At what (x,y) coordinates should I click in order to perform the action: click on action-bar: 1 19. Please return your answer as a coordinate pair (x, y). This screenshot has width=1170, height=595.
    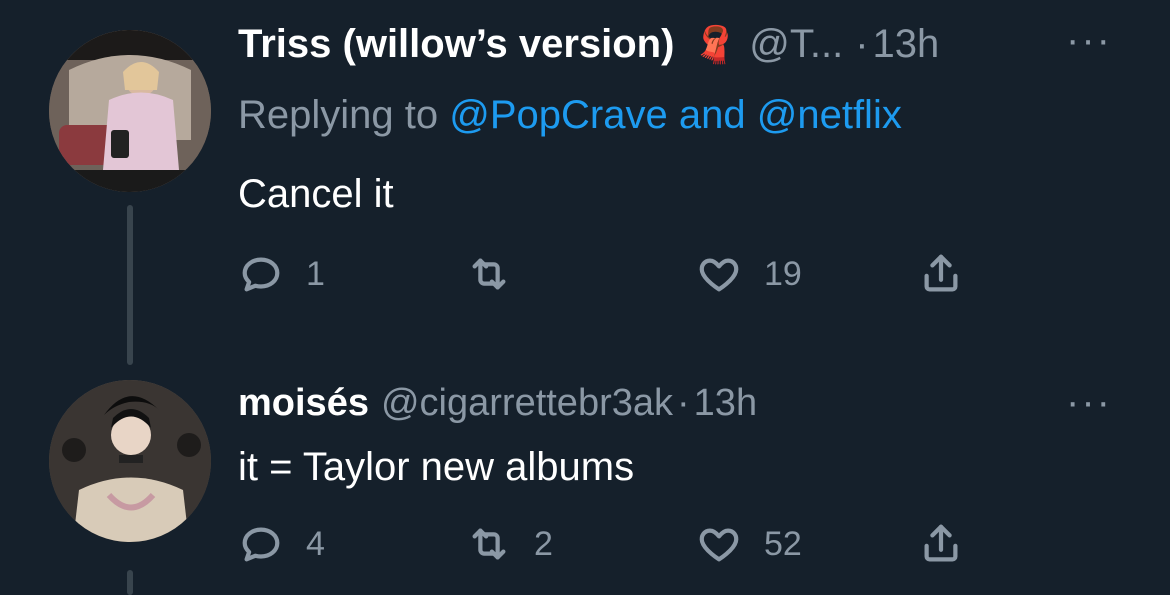
    Looking at the image, I should click on (688, 275).